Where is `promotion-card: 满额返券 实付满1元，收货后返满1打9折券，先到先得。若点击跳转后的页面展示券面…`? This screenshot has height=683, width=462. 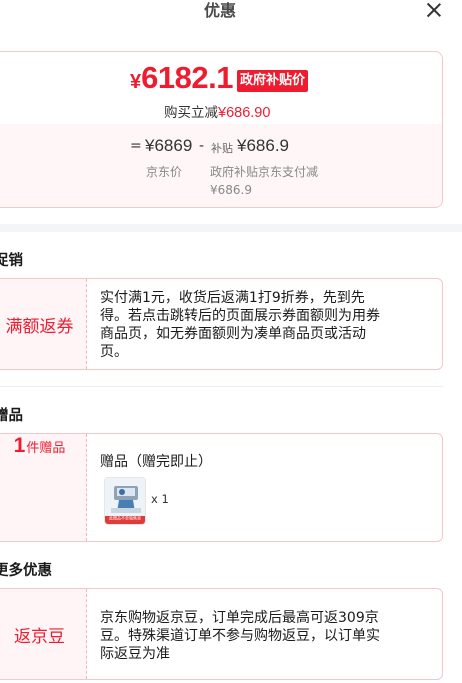
promotion-card: 满额返券 实付满1元，收货后返满1打9折券，先到先得。若点击跳转后的页面展示券面… is located at coordinates (221, 324).